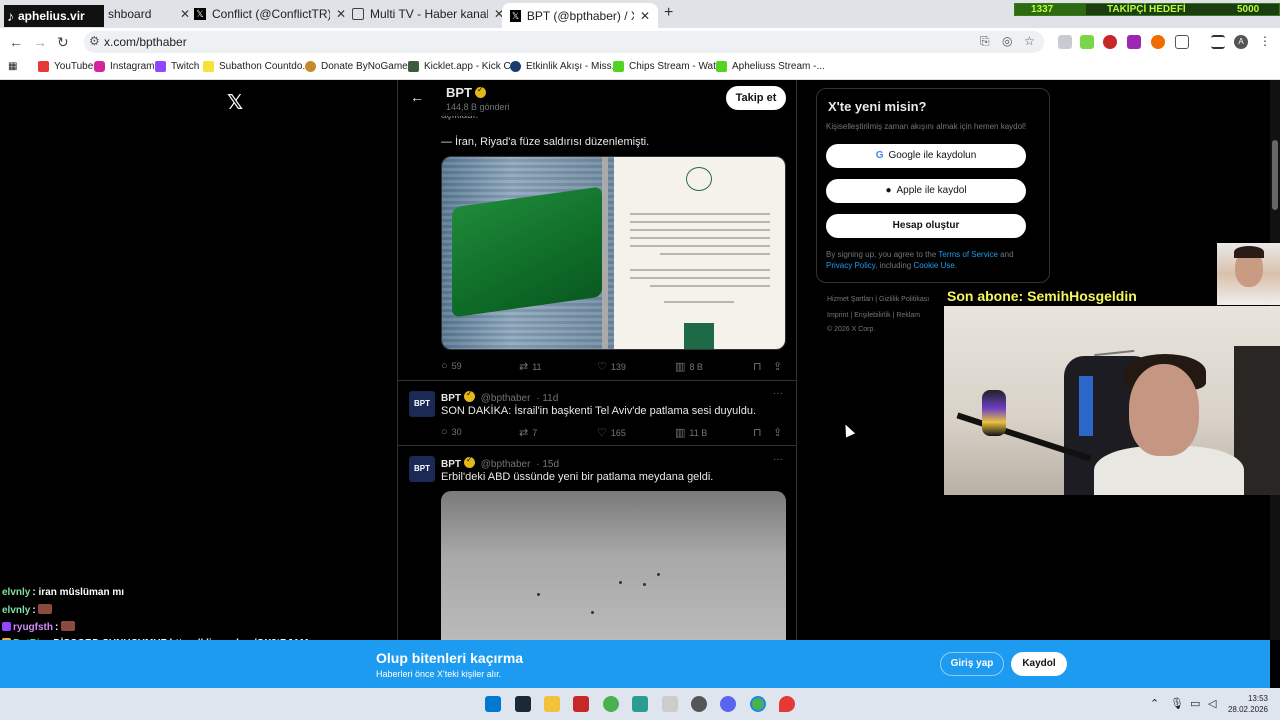 This screenshot has width=1280, height=720. I want to click on webcam-thumbnail, so click(1248, 274).